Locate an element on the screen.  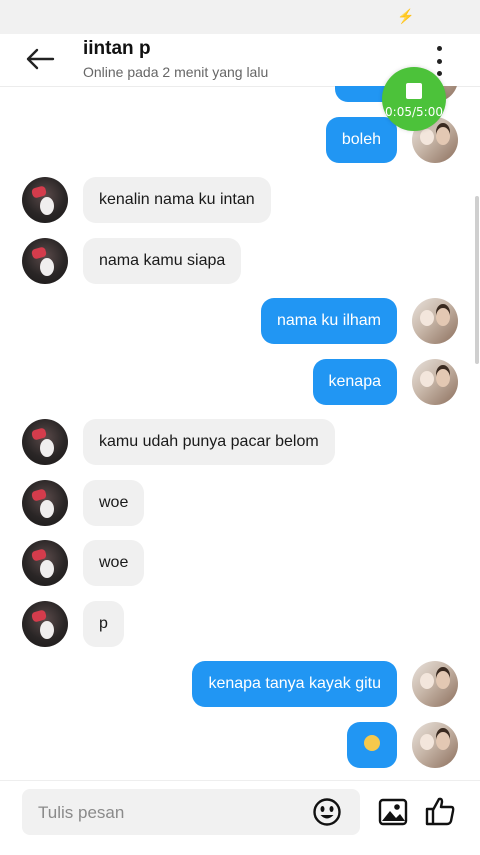
scrollbar is located at coordinates (477, 280).